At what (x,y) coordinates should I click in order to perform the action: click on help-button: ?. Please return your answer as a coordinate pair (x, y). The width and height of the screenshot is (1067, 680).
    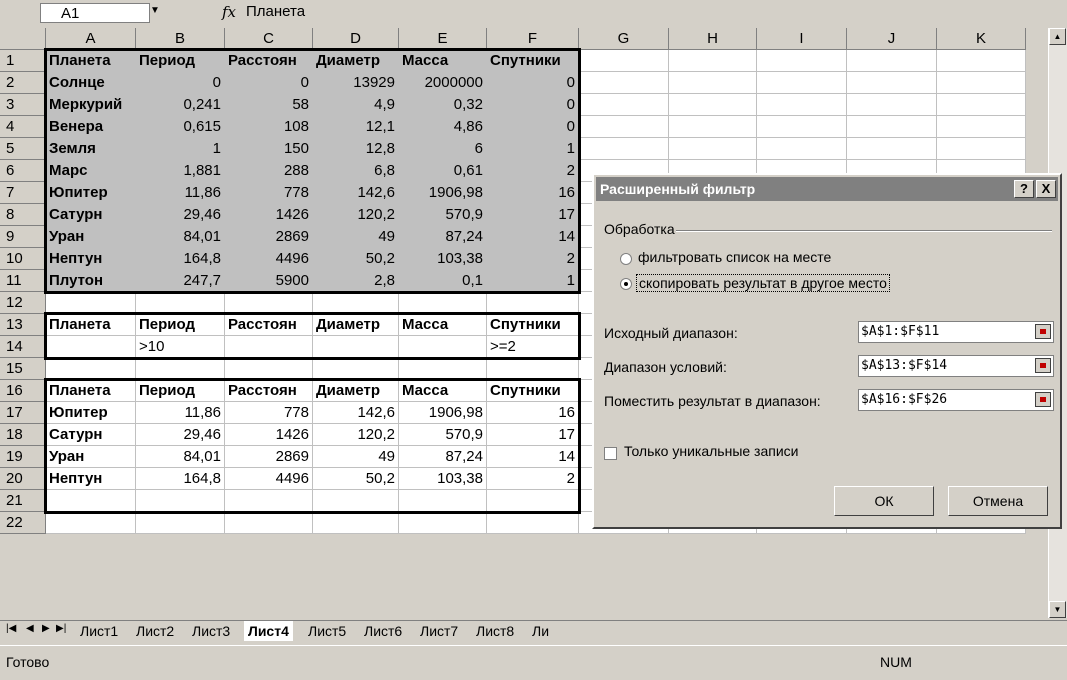
    Looking at the image, I should click on (1024, 189).